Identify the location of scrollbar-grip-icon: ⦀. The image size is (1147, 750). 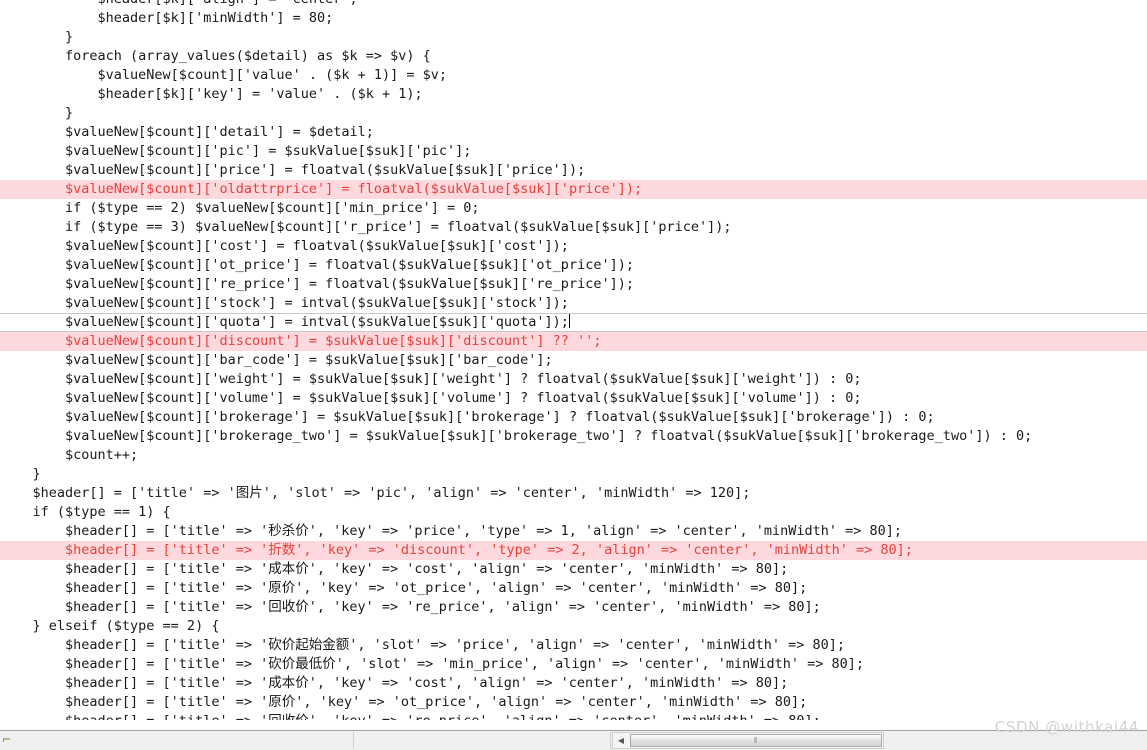
(756, 740).